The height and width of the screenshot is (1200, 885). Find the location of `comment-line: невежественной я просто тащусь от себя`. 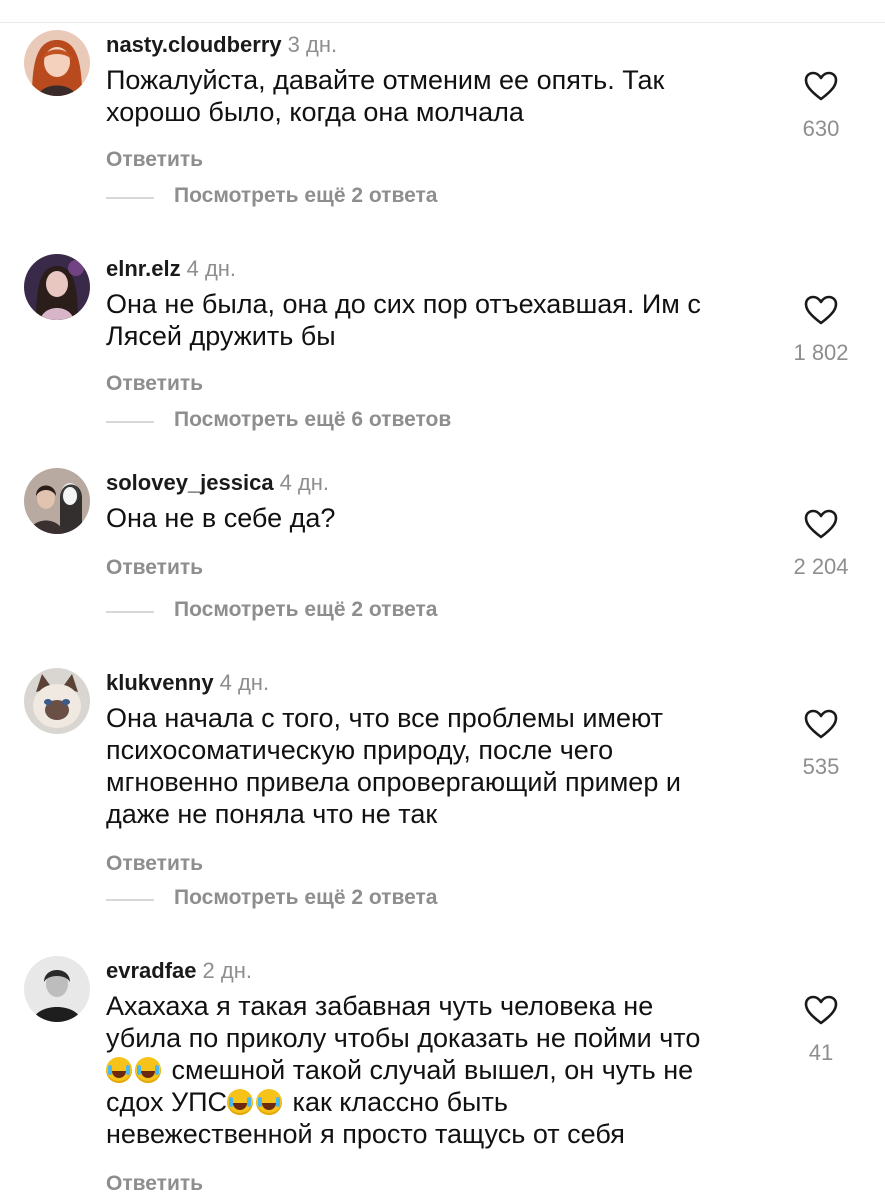

comment-line: невежественной я просто тащусь от себя is located at coordinates (365, 1134).